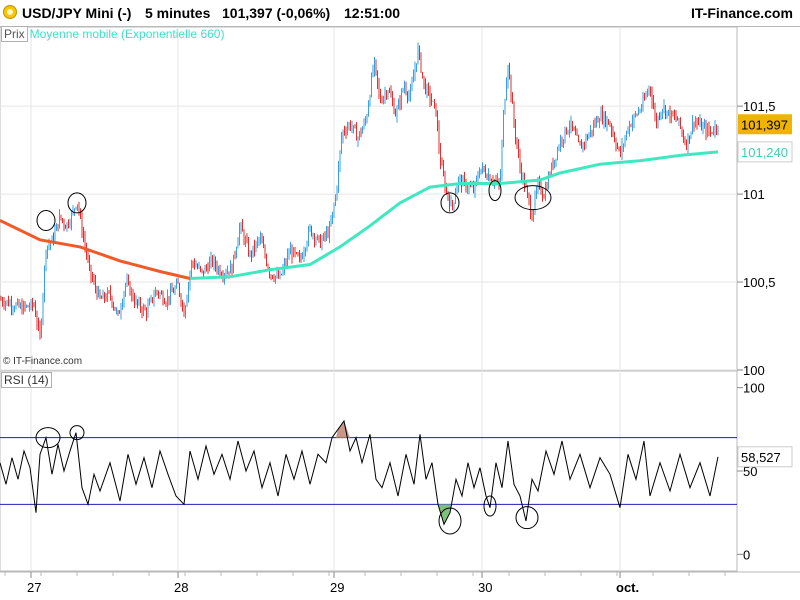  I want to click on y-tick-label: 100, so click(754, 370).